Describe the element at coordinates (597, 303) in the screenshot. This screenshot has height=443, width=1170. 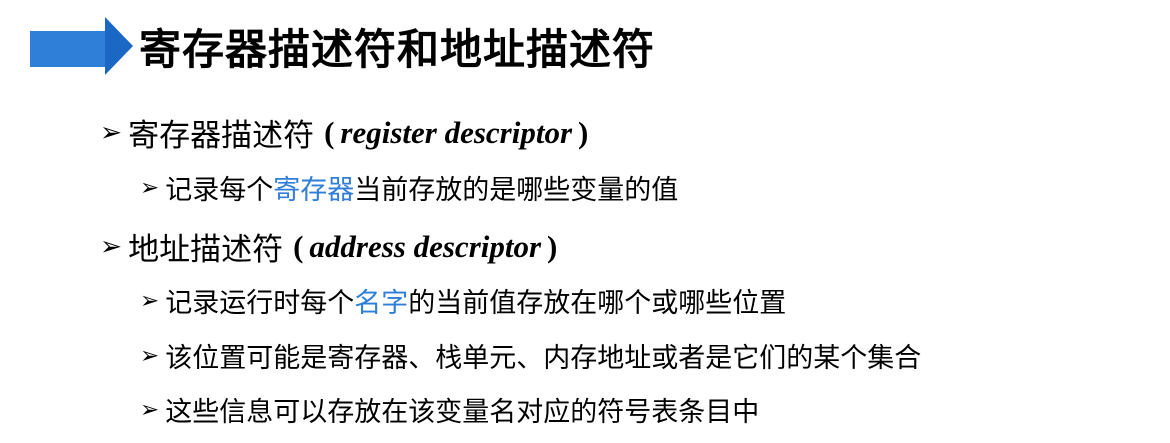
I see `bullet-text-after: 的当前值存放在哪个或哪些位置` at that location.